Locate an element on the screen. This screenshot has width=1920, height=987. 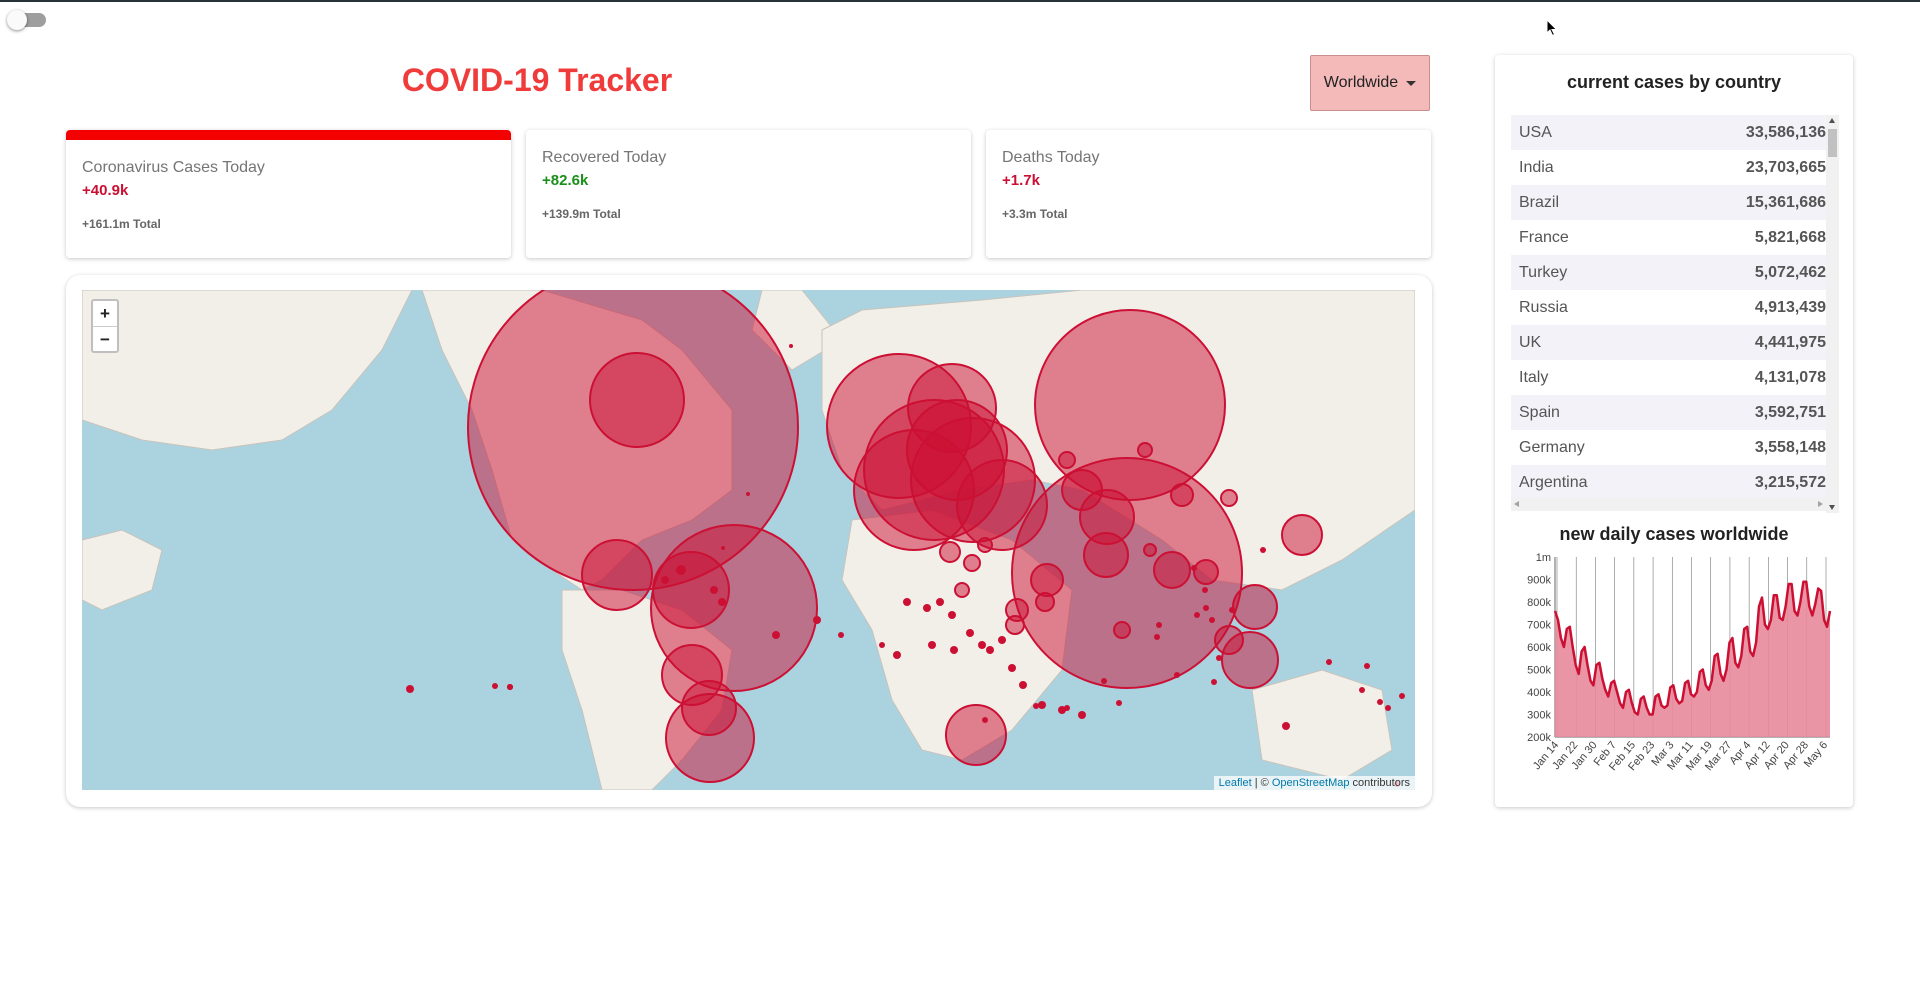
infobox-total: +139.9m Total is located at coordinates (581, 214).